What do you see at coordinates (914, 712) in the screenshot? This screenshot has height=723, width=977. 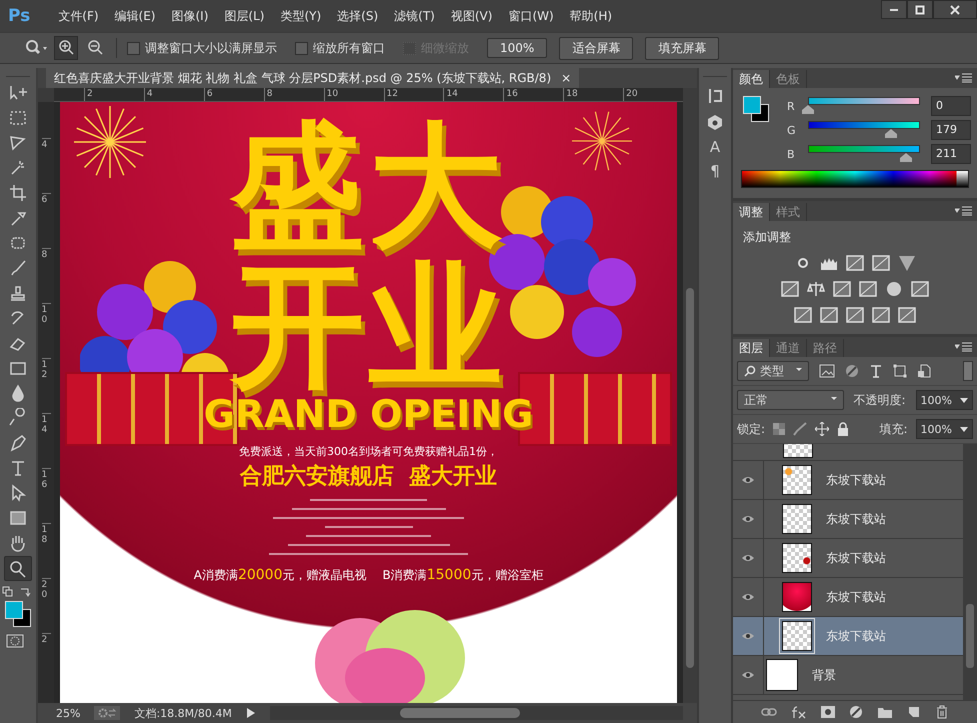 I see `new-layer-icon` at bounding box center [914, 712].